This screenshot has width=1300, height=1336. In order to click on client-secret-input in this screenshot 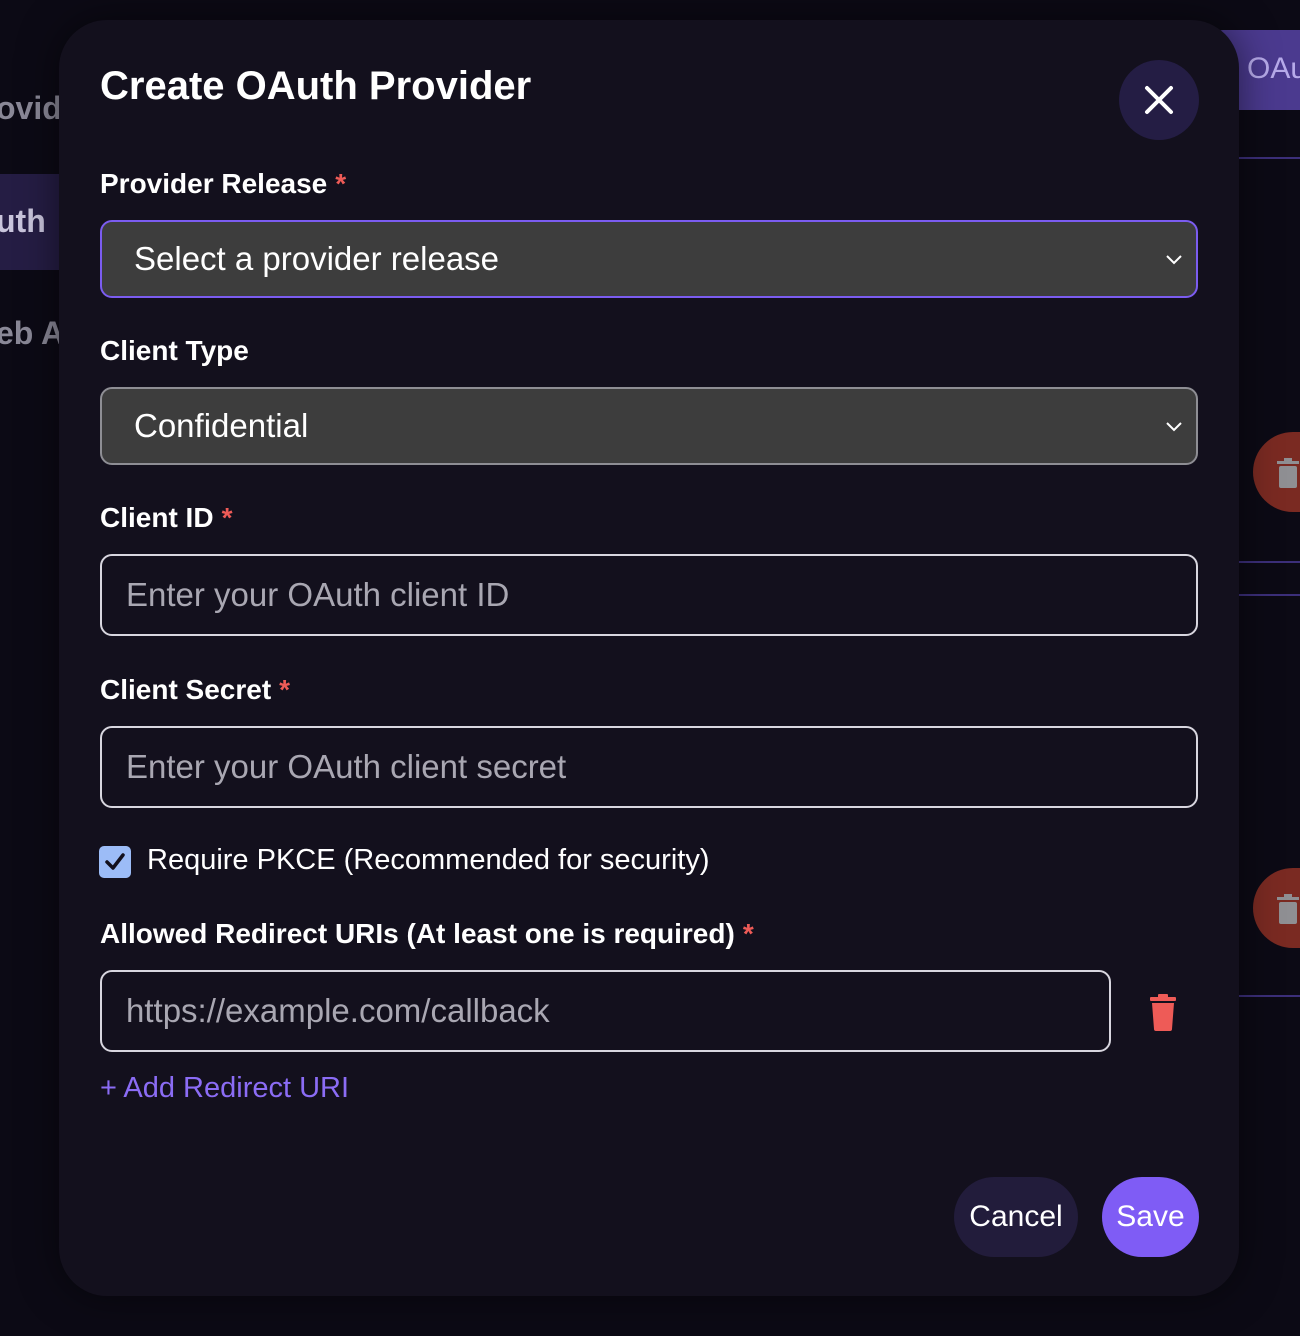, I will do `click(649, 767)`.